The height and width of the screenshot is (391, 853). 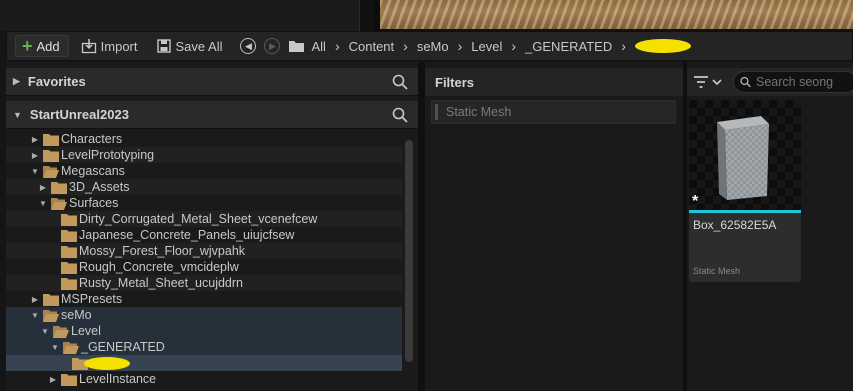 I want to click on tree-scroll-thumb, so click(x=409, y=251).